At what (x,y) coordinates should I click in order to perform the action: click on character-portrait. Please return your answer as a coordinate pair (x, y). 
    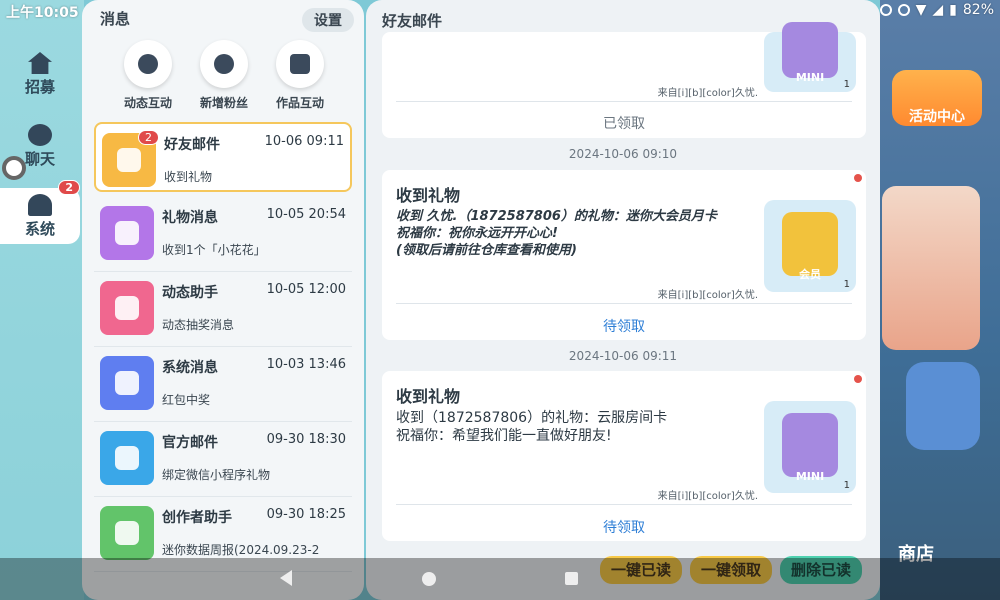
    Looking at the image, I should click on (931, 268).